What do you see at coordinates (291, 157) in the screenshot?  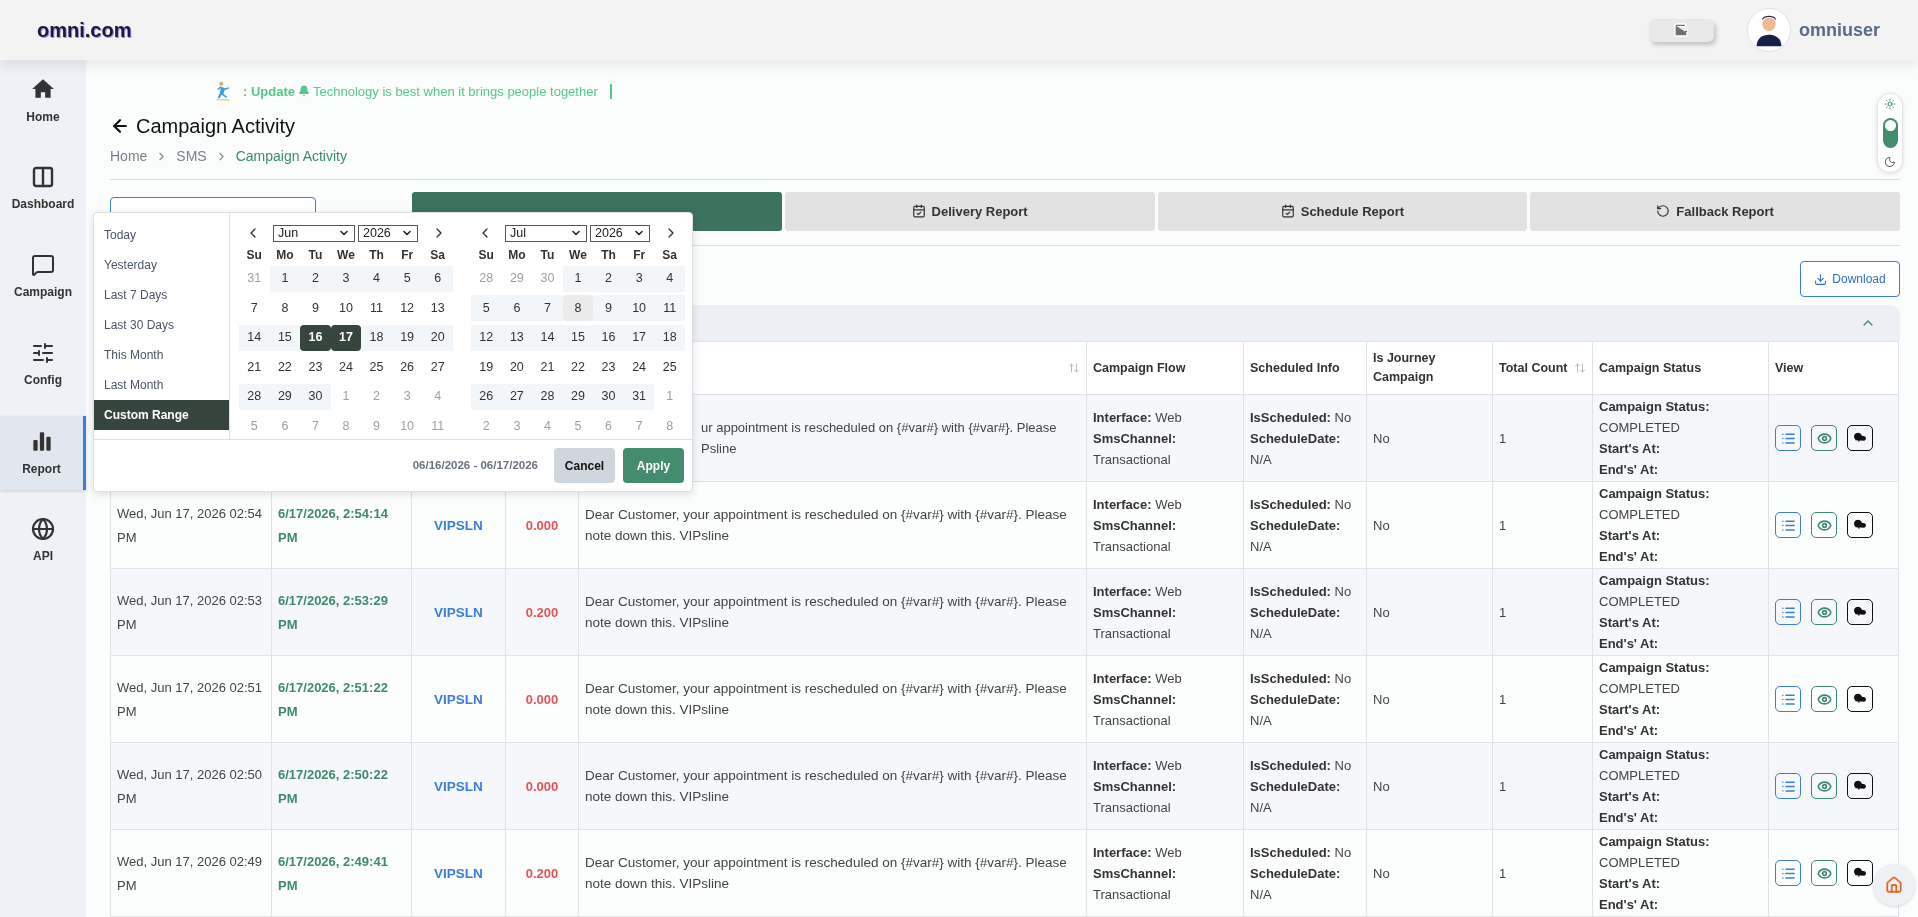 I see `breadcrumb-link: Campaign Activity` at bounding box center [291, 157].